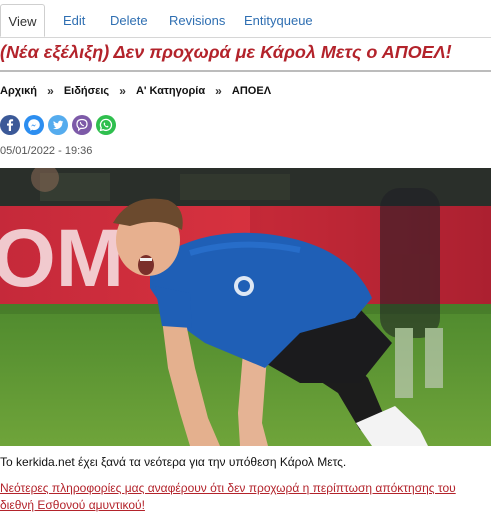 The width and height of the screenshot is (491, 520). Describe the element at coordinates (74, 20) in the screenshot. I see `tab-edit: Edit` at that location.